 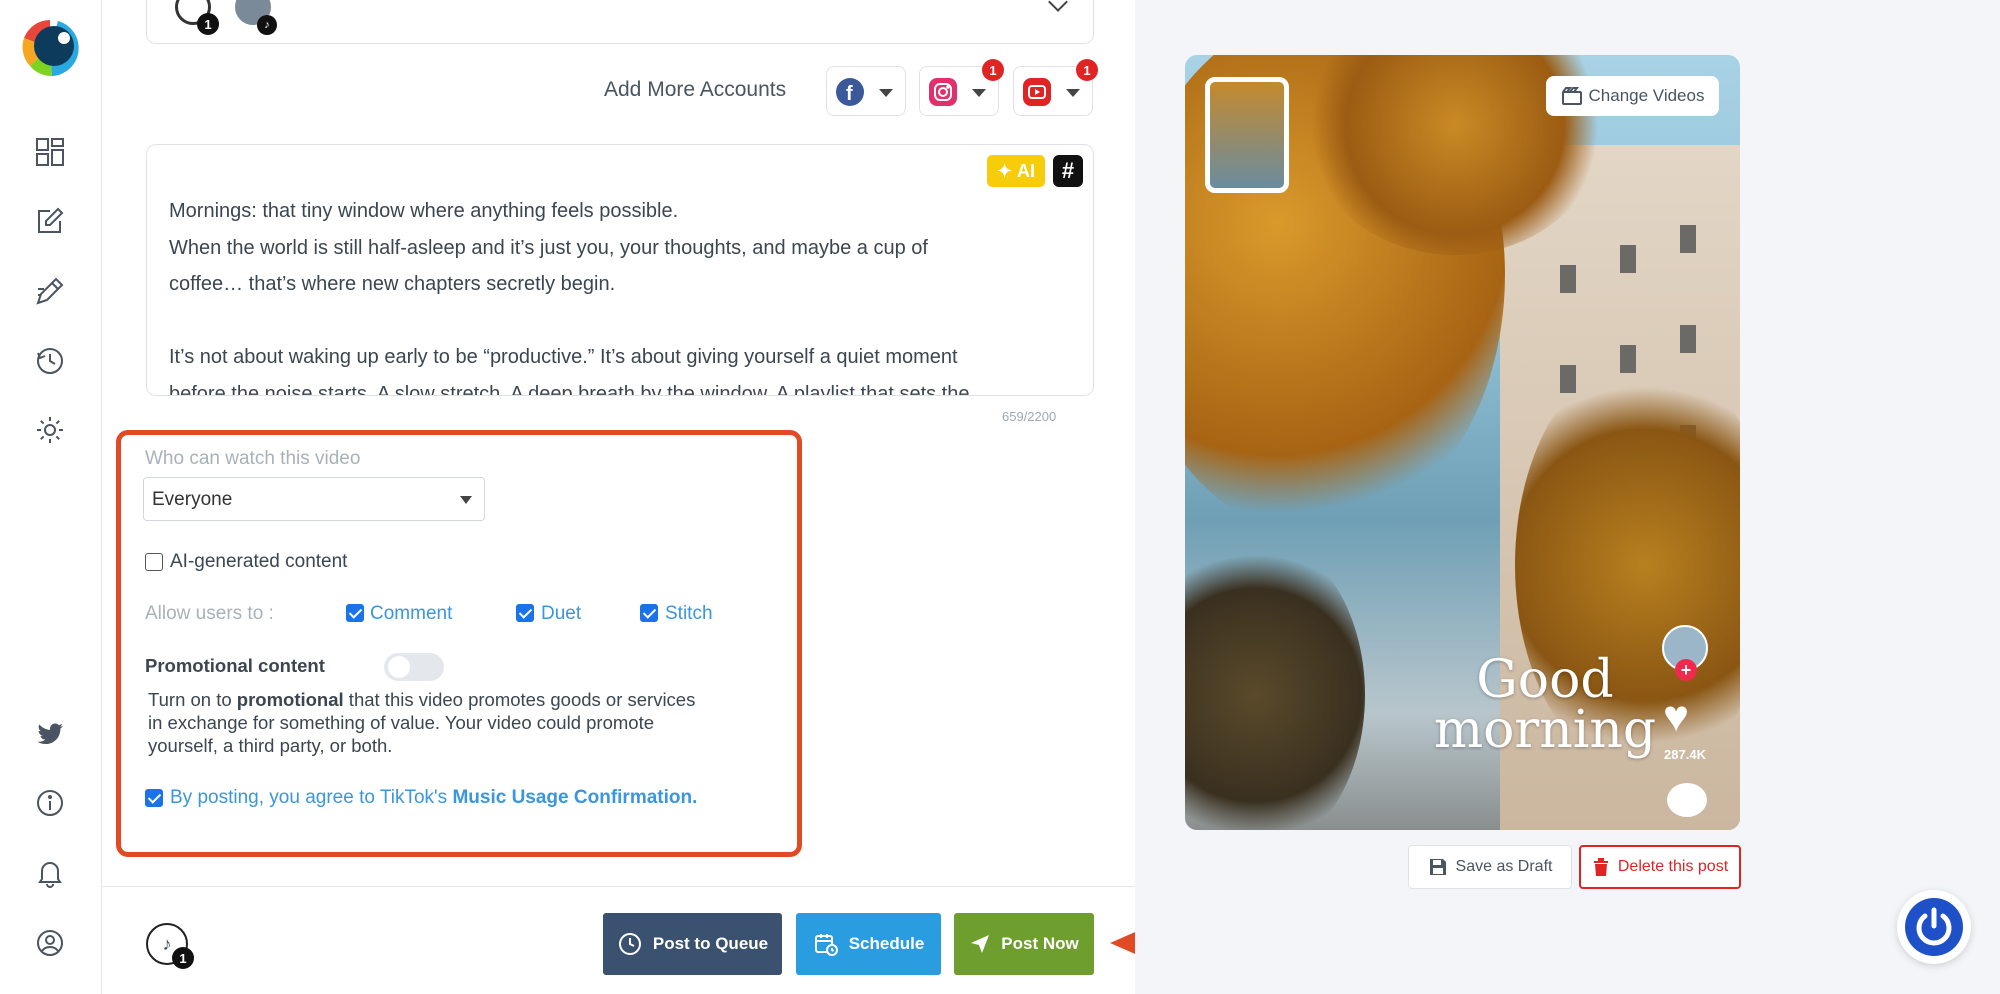 I want to click on ai-label: AI, so click(x=1026, y=170).